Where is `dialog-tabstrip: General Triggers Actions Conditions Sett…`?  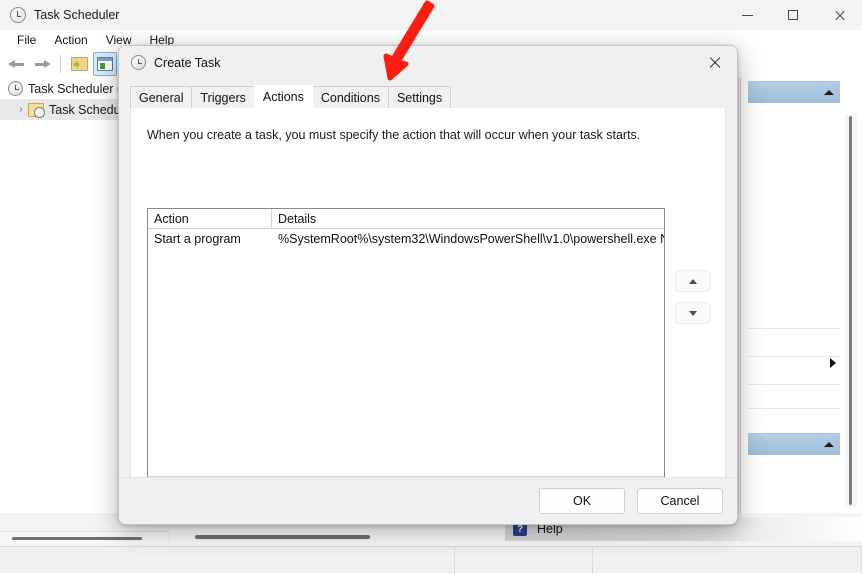
dialog-tabstrip: General Triggers Actions Conditions Sett… is located at coordinates (428, 97).